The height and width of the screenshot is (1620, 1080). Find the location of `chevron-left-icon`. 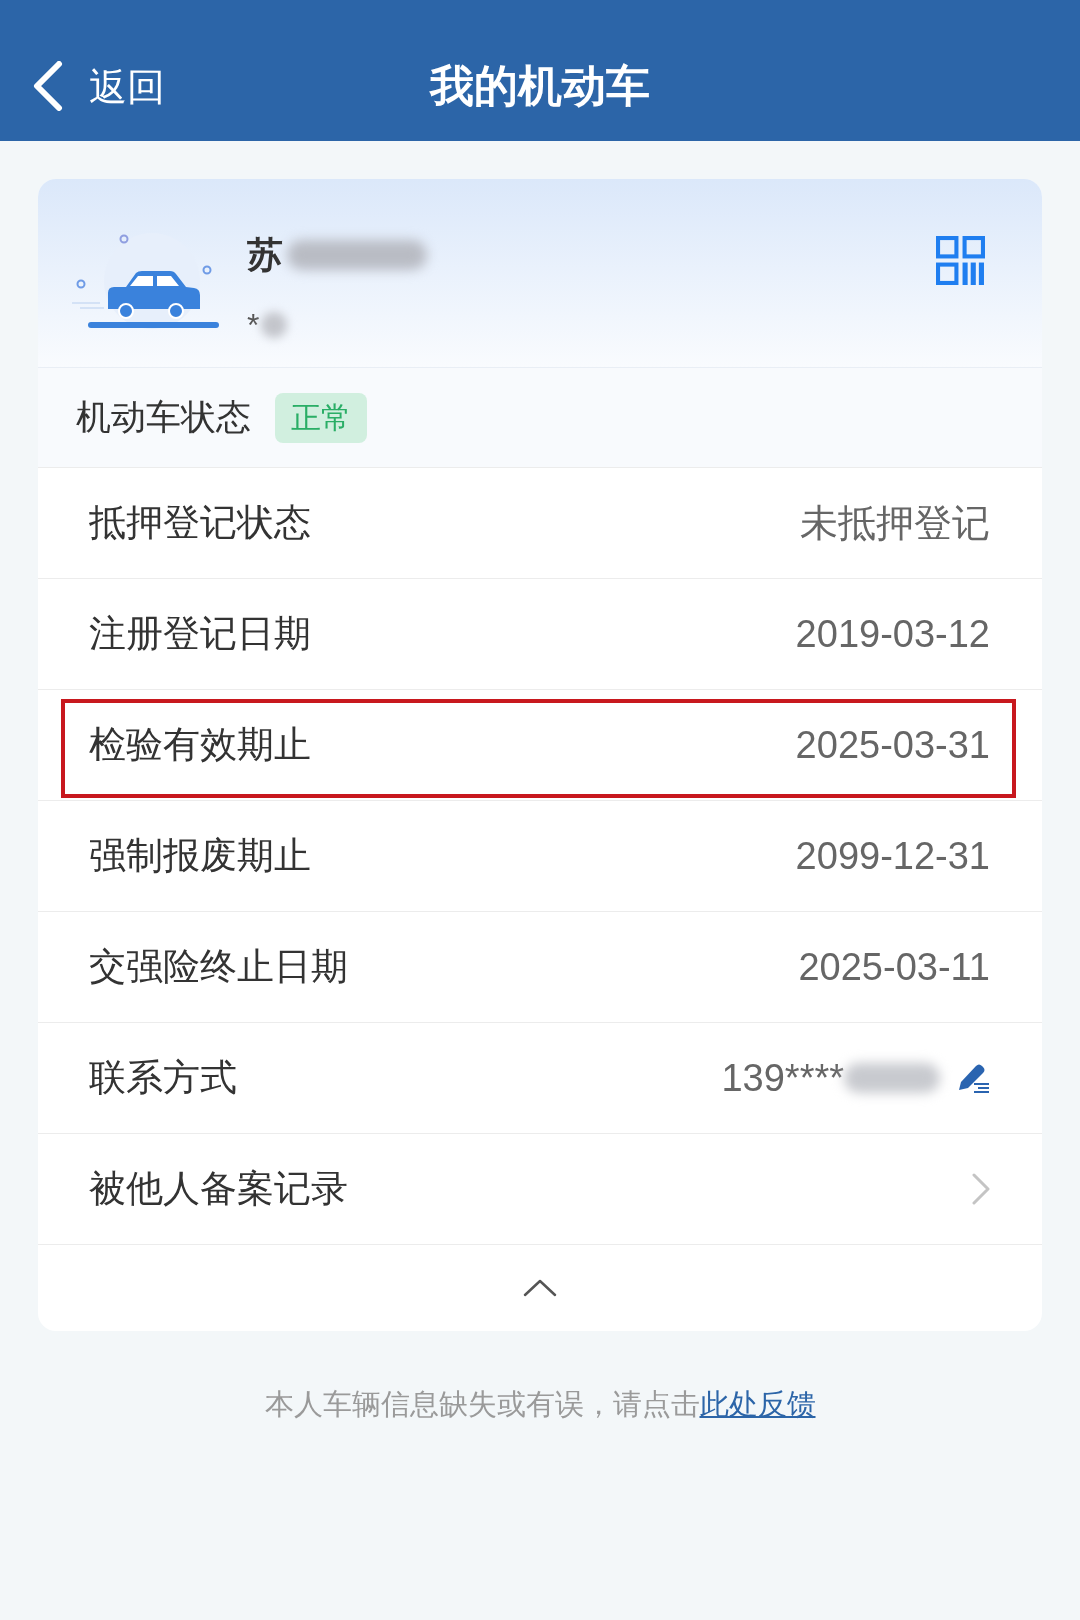

chevron-left-icon is located at coordinates (48, 85).